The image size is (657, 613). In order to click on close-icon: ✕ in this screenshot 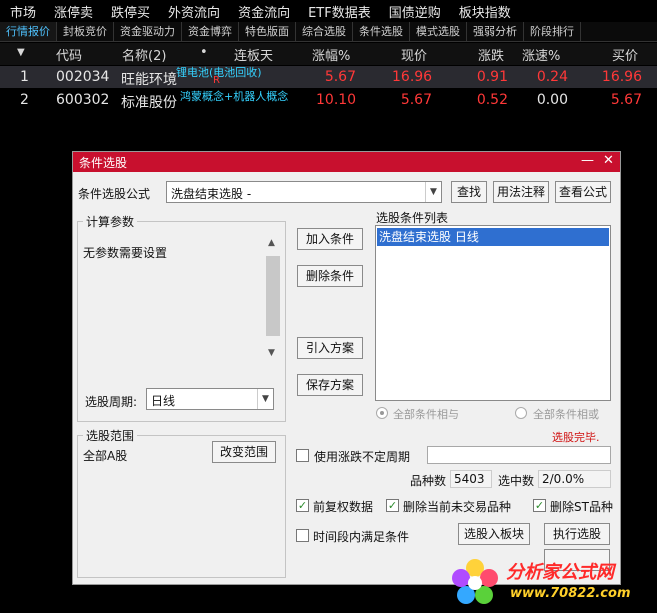, I will do `click(608, 160)`.